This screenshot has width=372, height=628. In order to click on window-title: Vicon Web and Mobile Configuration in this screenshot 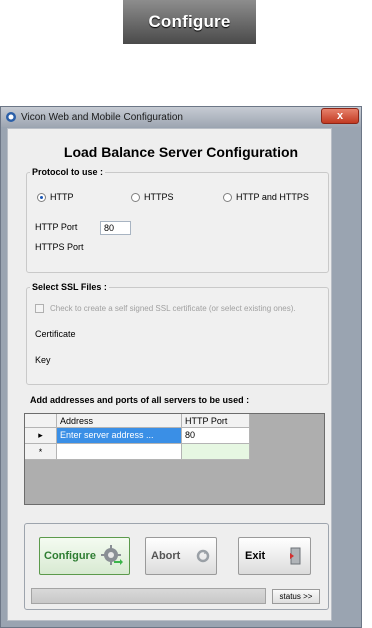, I will do `click(102, 117)`.